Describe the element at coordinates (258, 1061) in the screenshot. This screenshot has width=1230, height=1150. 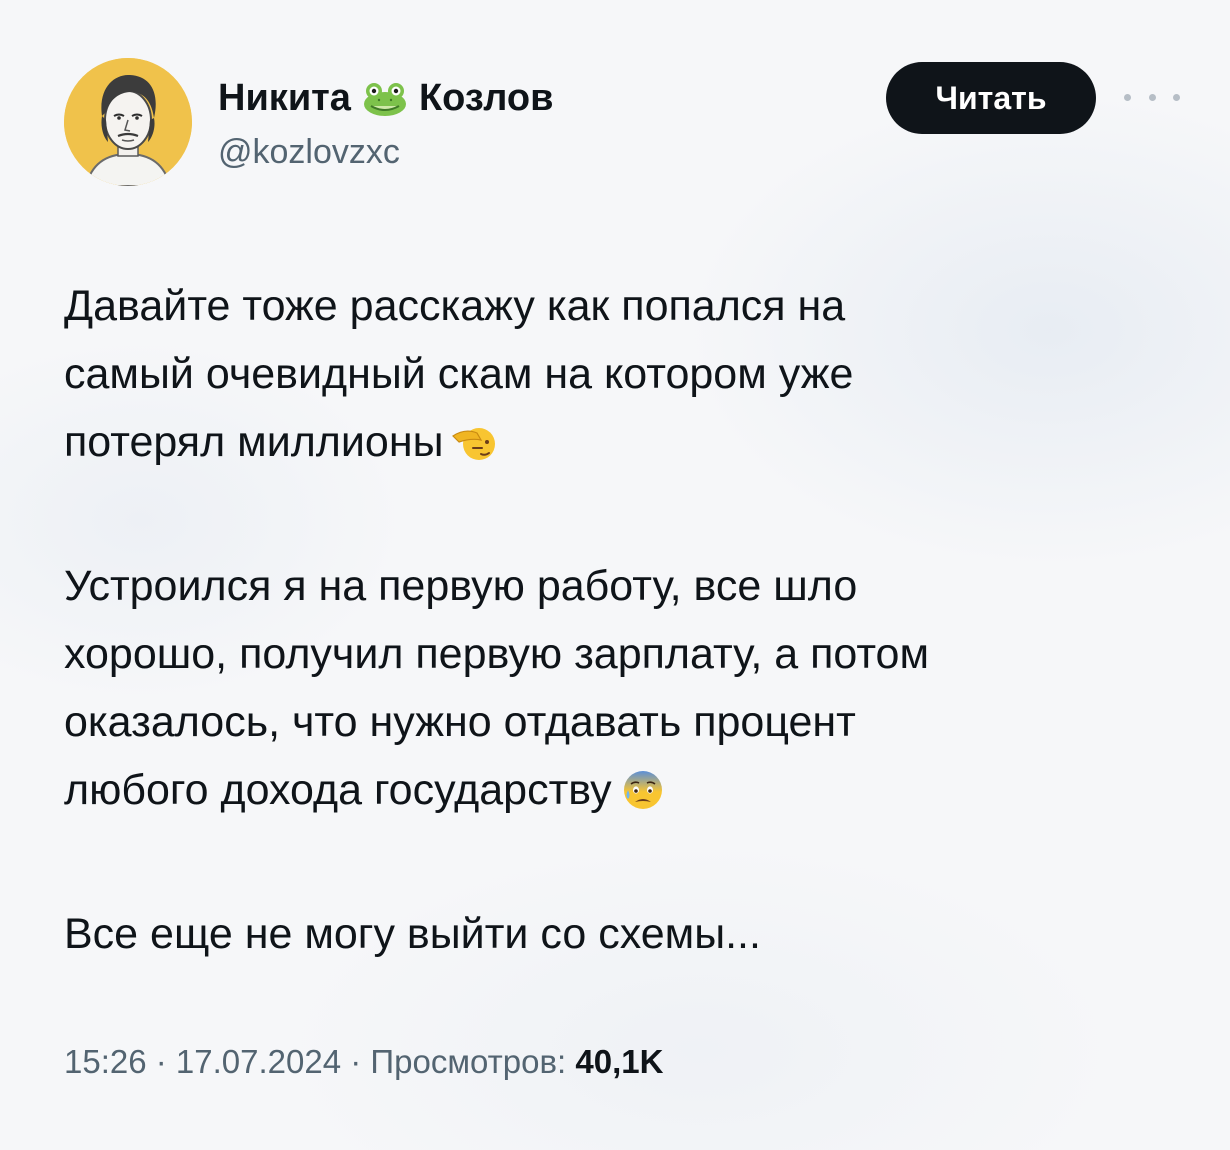
I see `tweet-date: 17.07.2024` at that location.